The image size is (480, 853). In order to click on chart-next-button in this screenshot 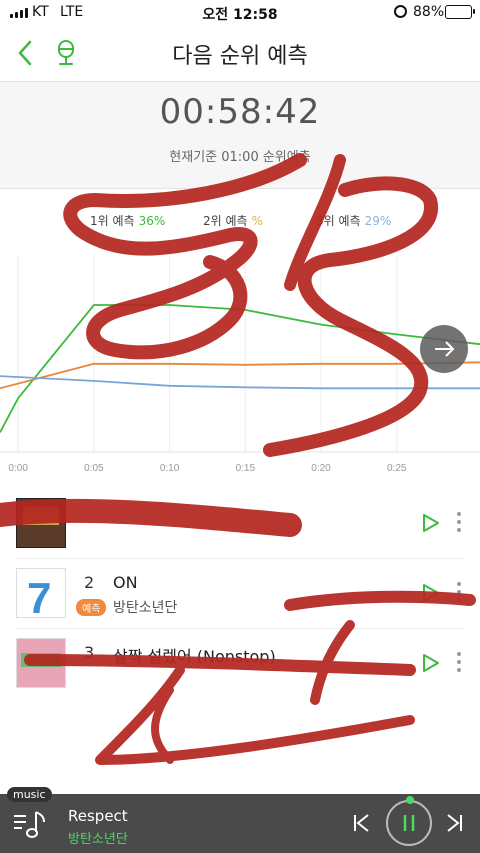, I will do `click(444, 349)`.